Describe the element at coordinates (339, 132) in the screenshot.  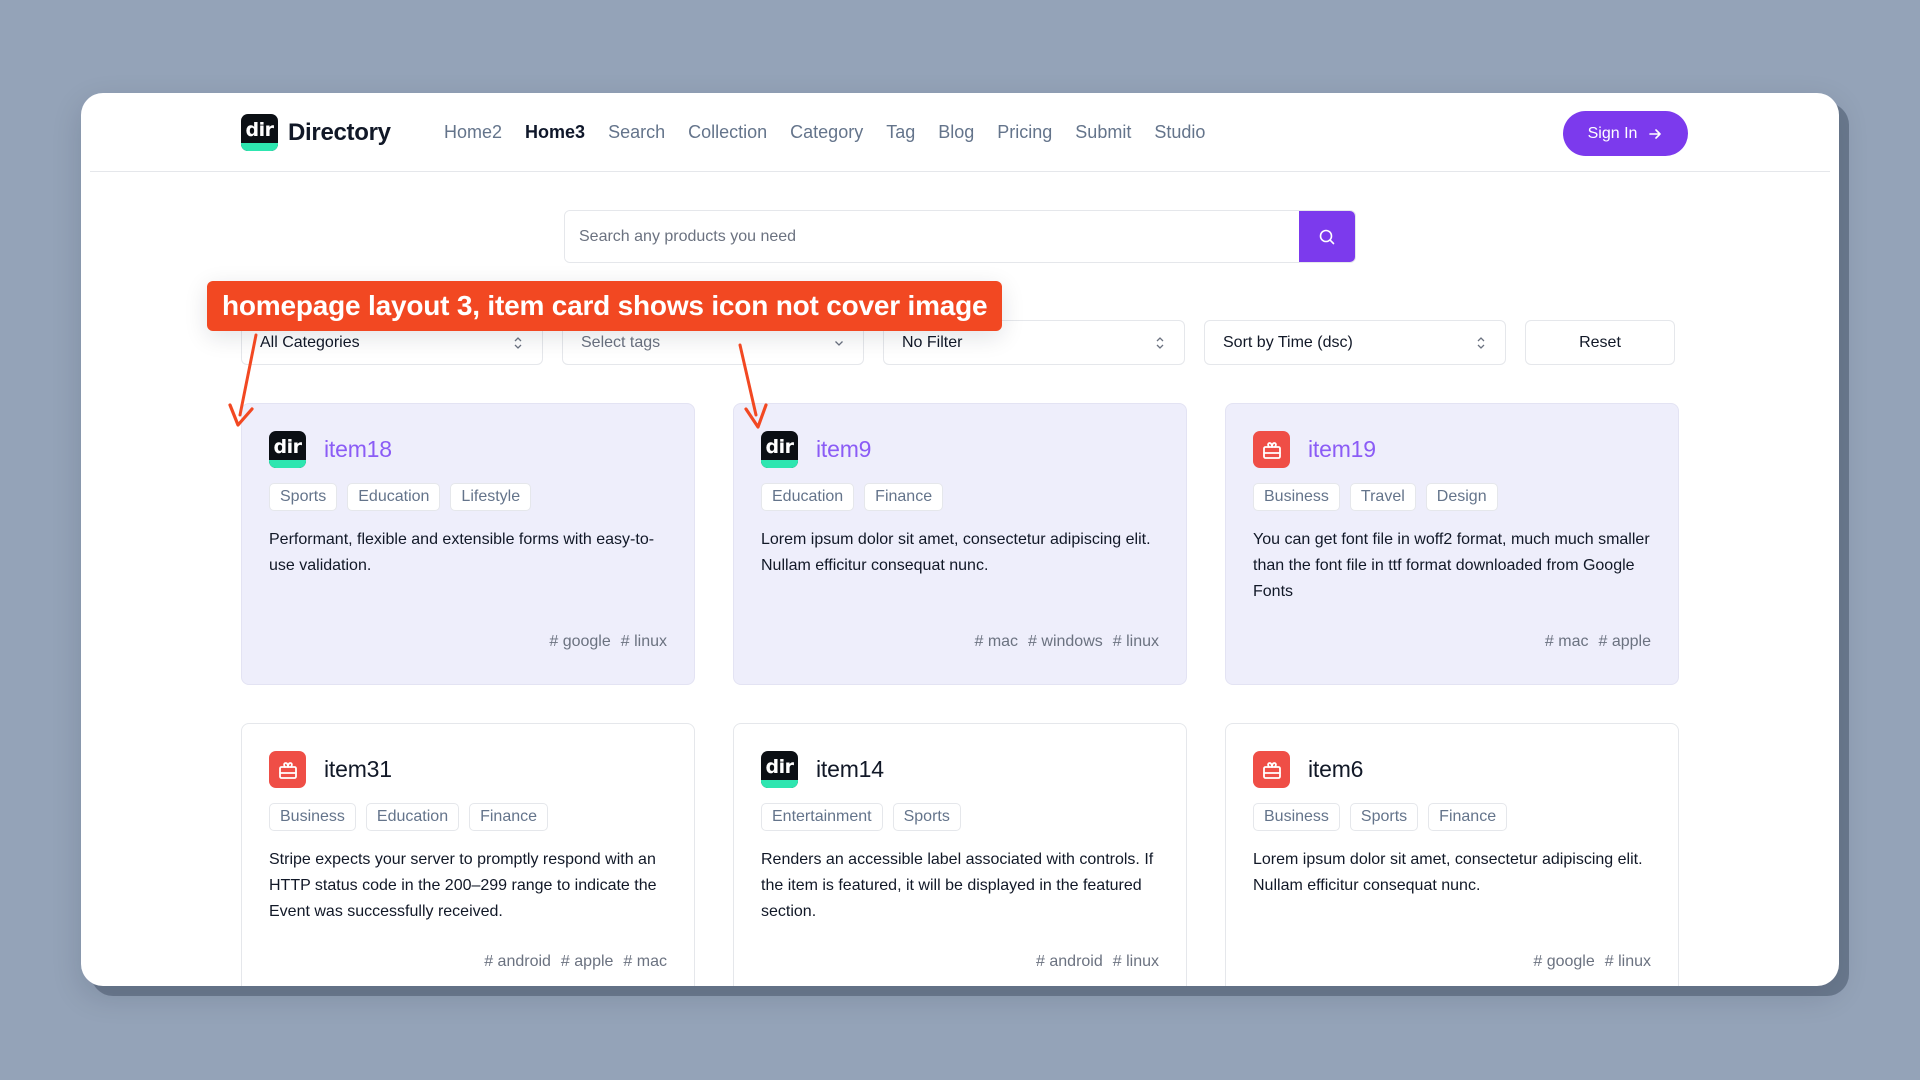
I see `brand-name: Directory` at that location.